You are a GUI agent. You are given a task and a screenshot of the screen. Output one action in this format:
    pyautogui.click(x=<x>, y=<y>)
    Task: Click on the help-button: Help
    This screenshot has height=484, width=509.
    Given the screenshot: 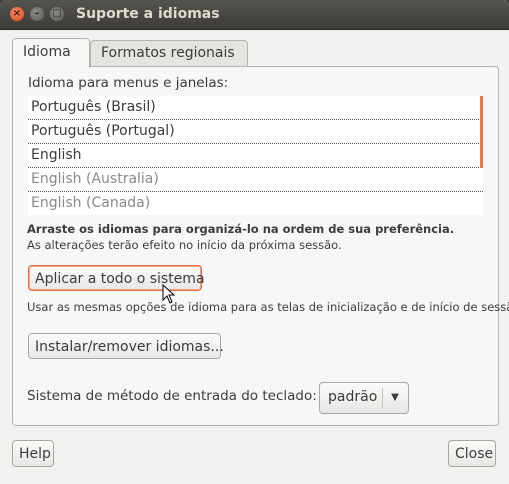 What is the action you would take?
    pyautogui.click(x=33, y=453)
    